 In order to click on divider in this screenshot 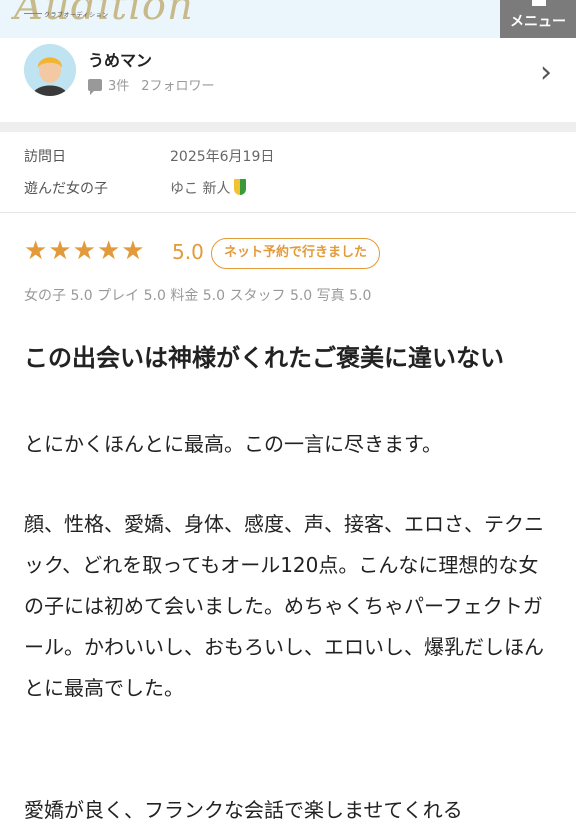, I will do `click(288, 212)`.